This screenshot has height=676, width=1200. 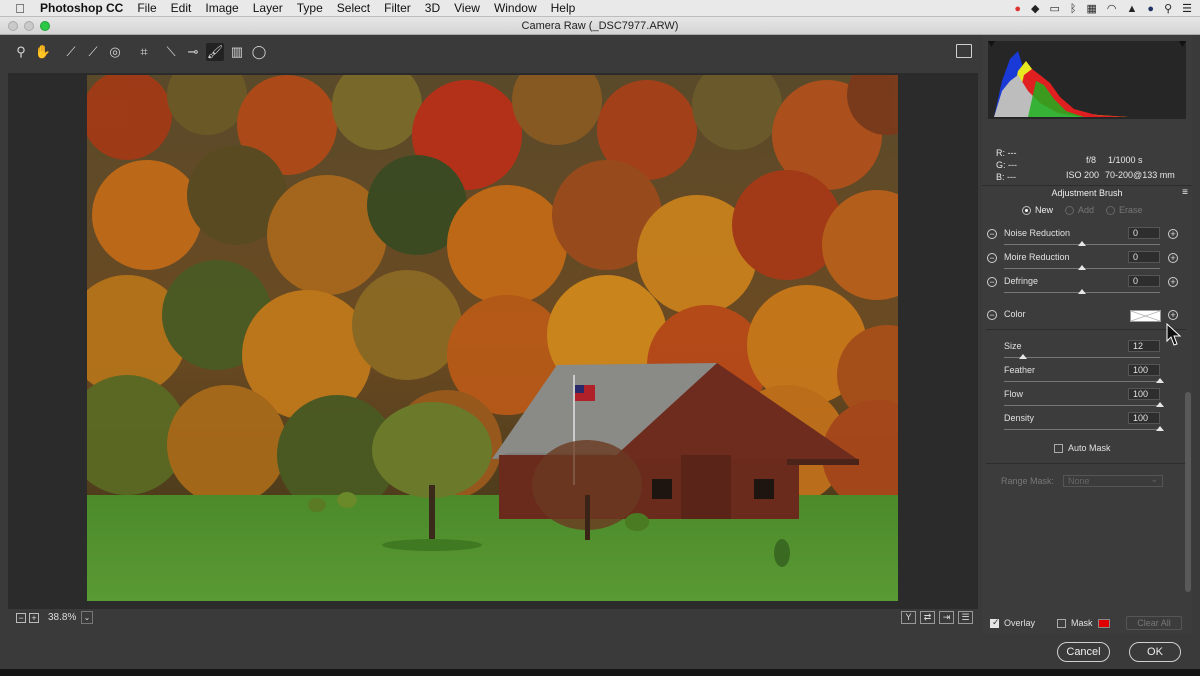 I want to click on clear-all-button: Clear All, so click(x=1154, y=623).